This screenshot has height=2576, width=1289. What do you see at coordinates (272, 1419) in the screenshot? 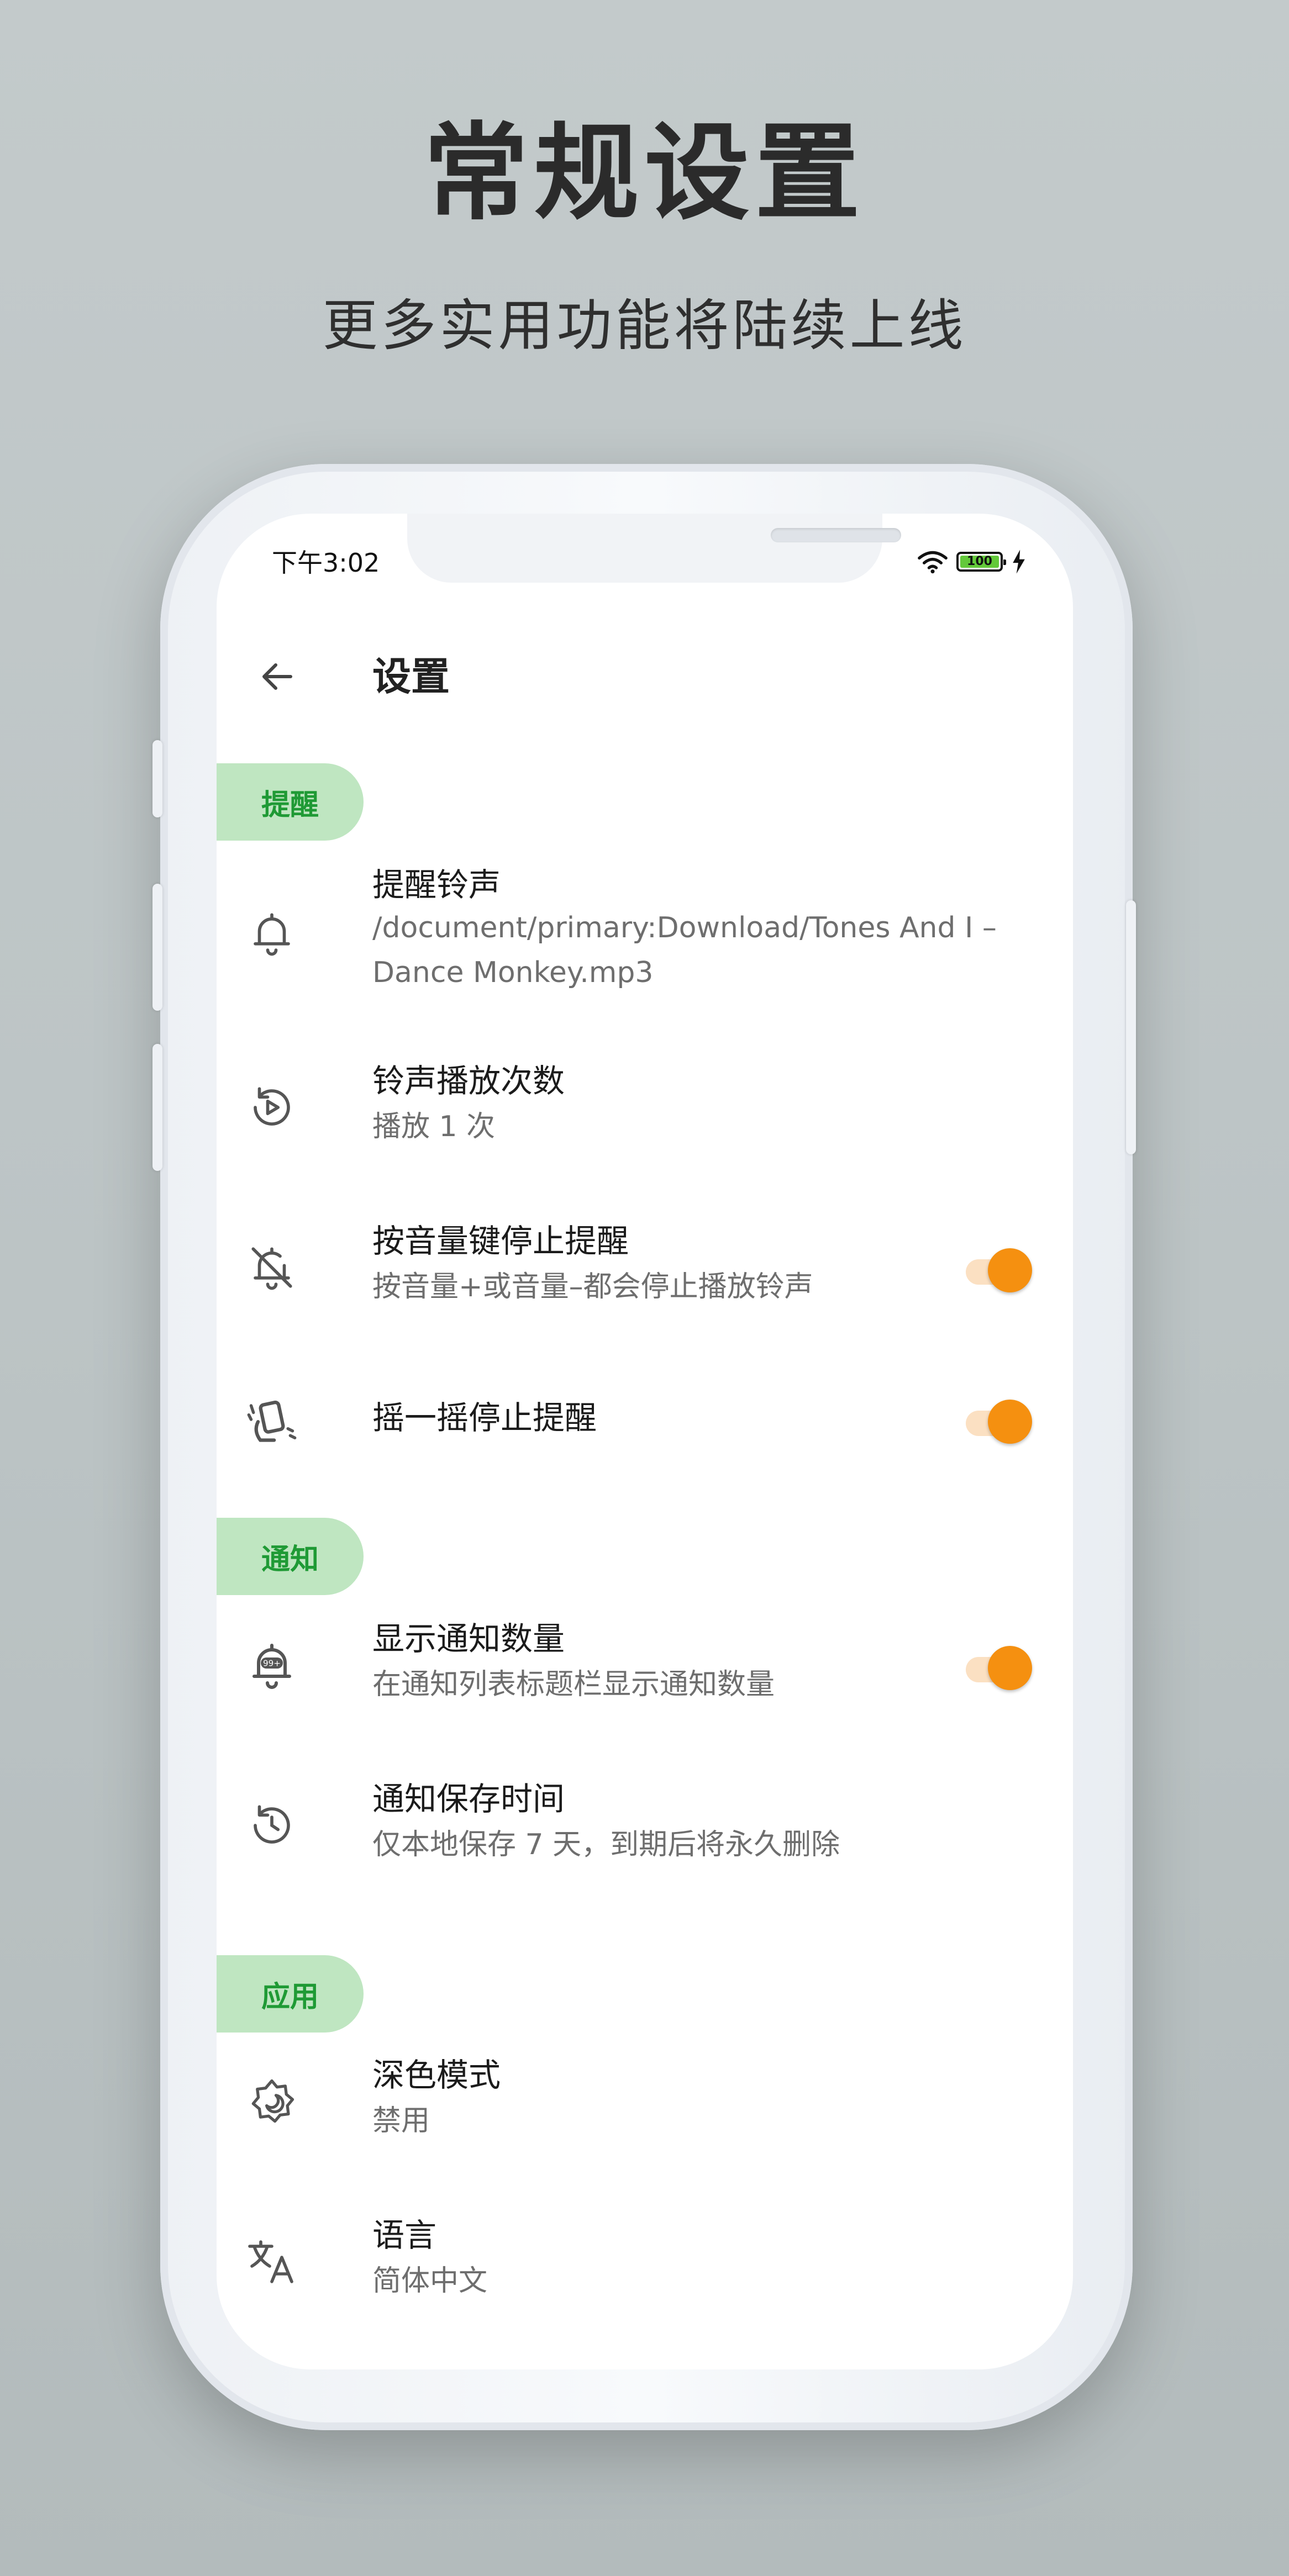
I see `shake-phone-icon` at bounding box center [272, 1419].